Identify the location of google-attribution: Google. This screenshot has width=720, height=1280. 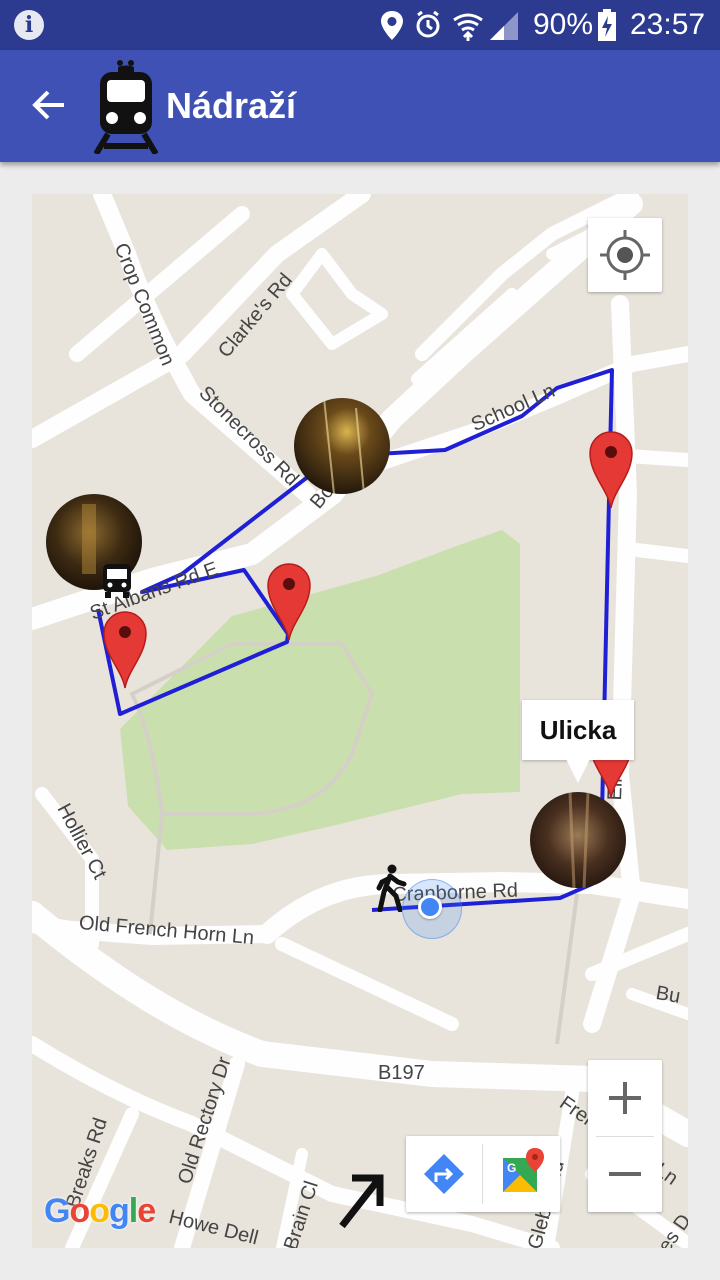
(100, 1211).